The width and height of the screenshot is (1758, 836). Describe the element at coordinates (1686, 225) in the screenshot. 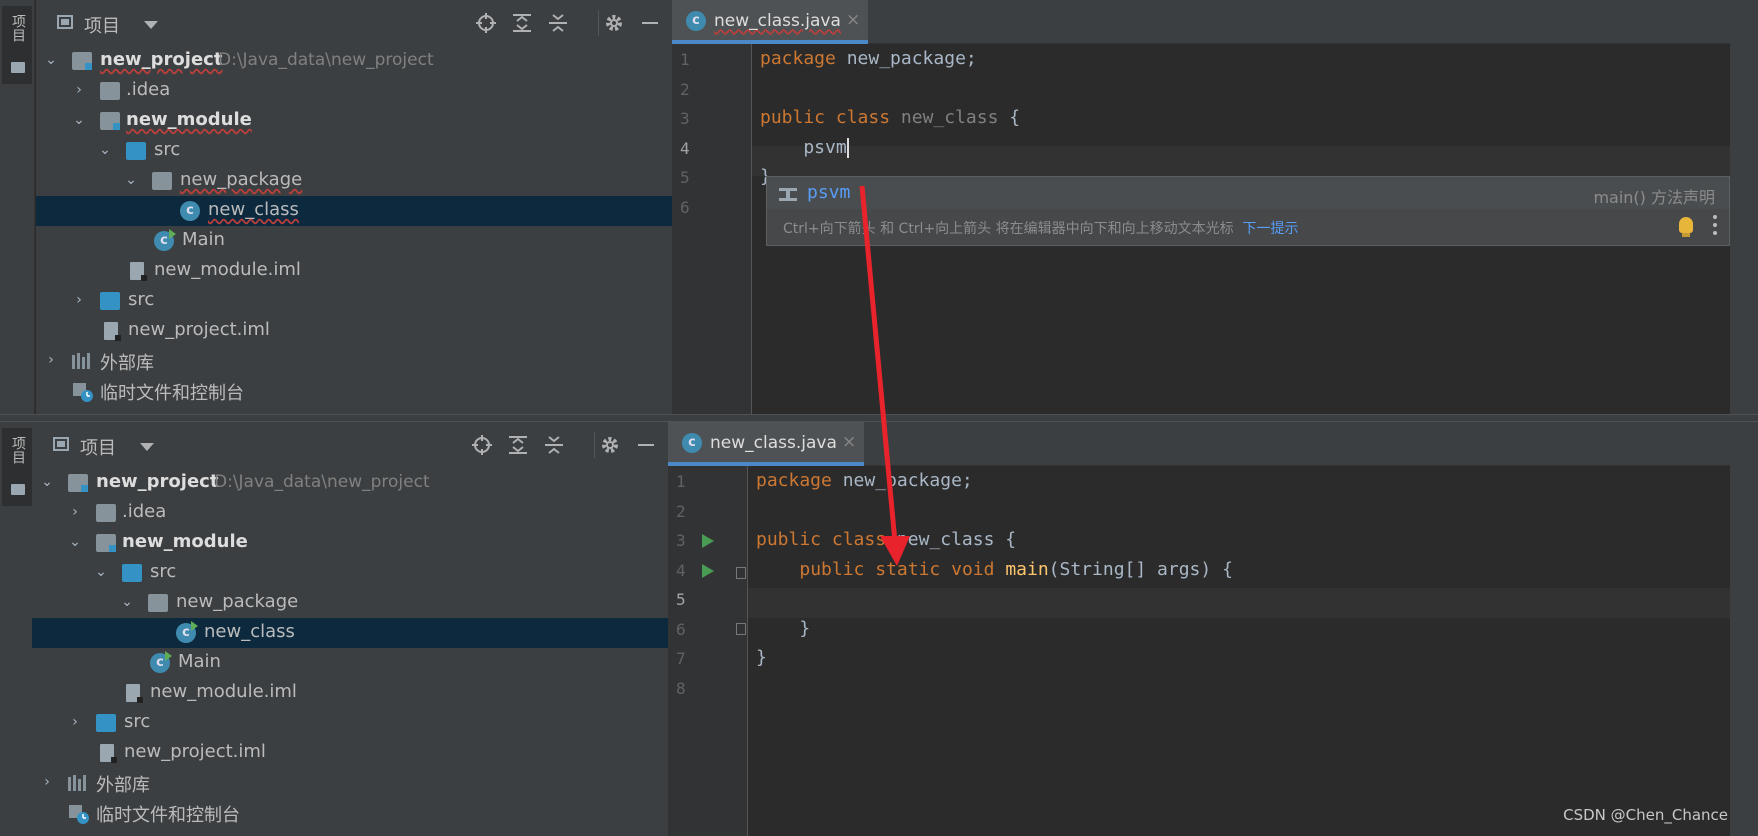

I see `lightbulb-icon` at that location.